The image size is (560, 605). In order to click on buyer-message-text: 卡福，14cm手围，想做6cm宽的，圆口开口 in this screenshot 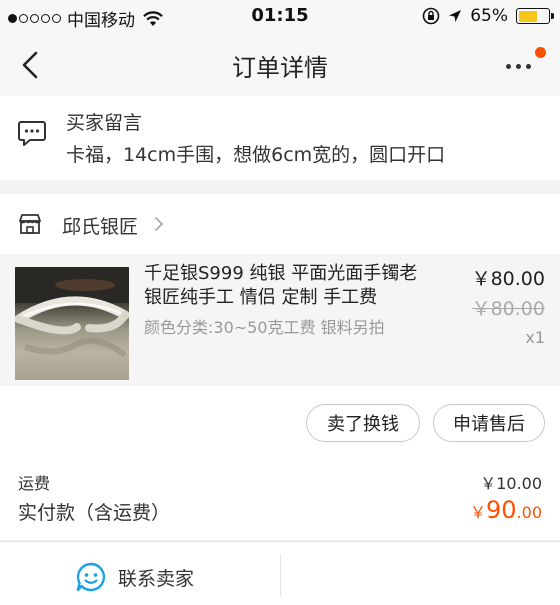, I will do `click(256, 155)`.